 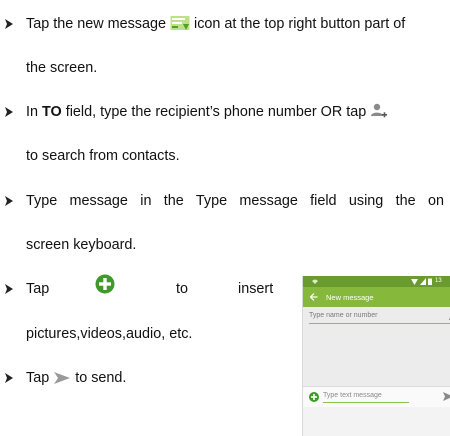 I want to click on back-arrow-icon, so click(x=314, y=297).